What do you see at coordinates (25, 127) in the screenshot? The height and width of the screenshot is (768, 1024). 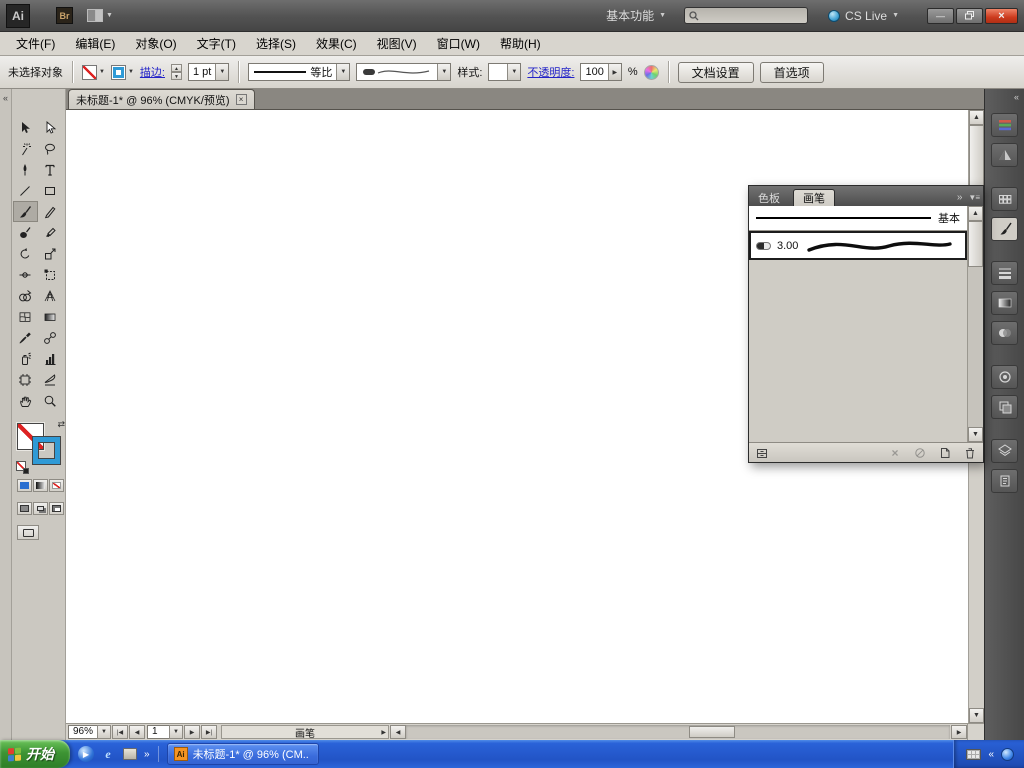 I see `selection-tool-button` at bounding box center [25, 127].